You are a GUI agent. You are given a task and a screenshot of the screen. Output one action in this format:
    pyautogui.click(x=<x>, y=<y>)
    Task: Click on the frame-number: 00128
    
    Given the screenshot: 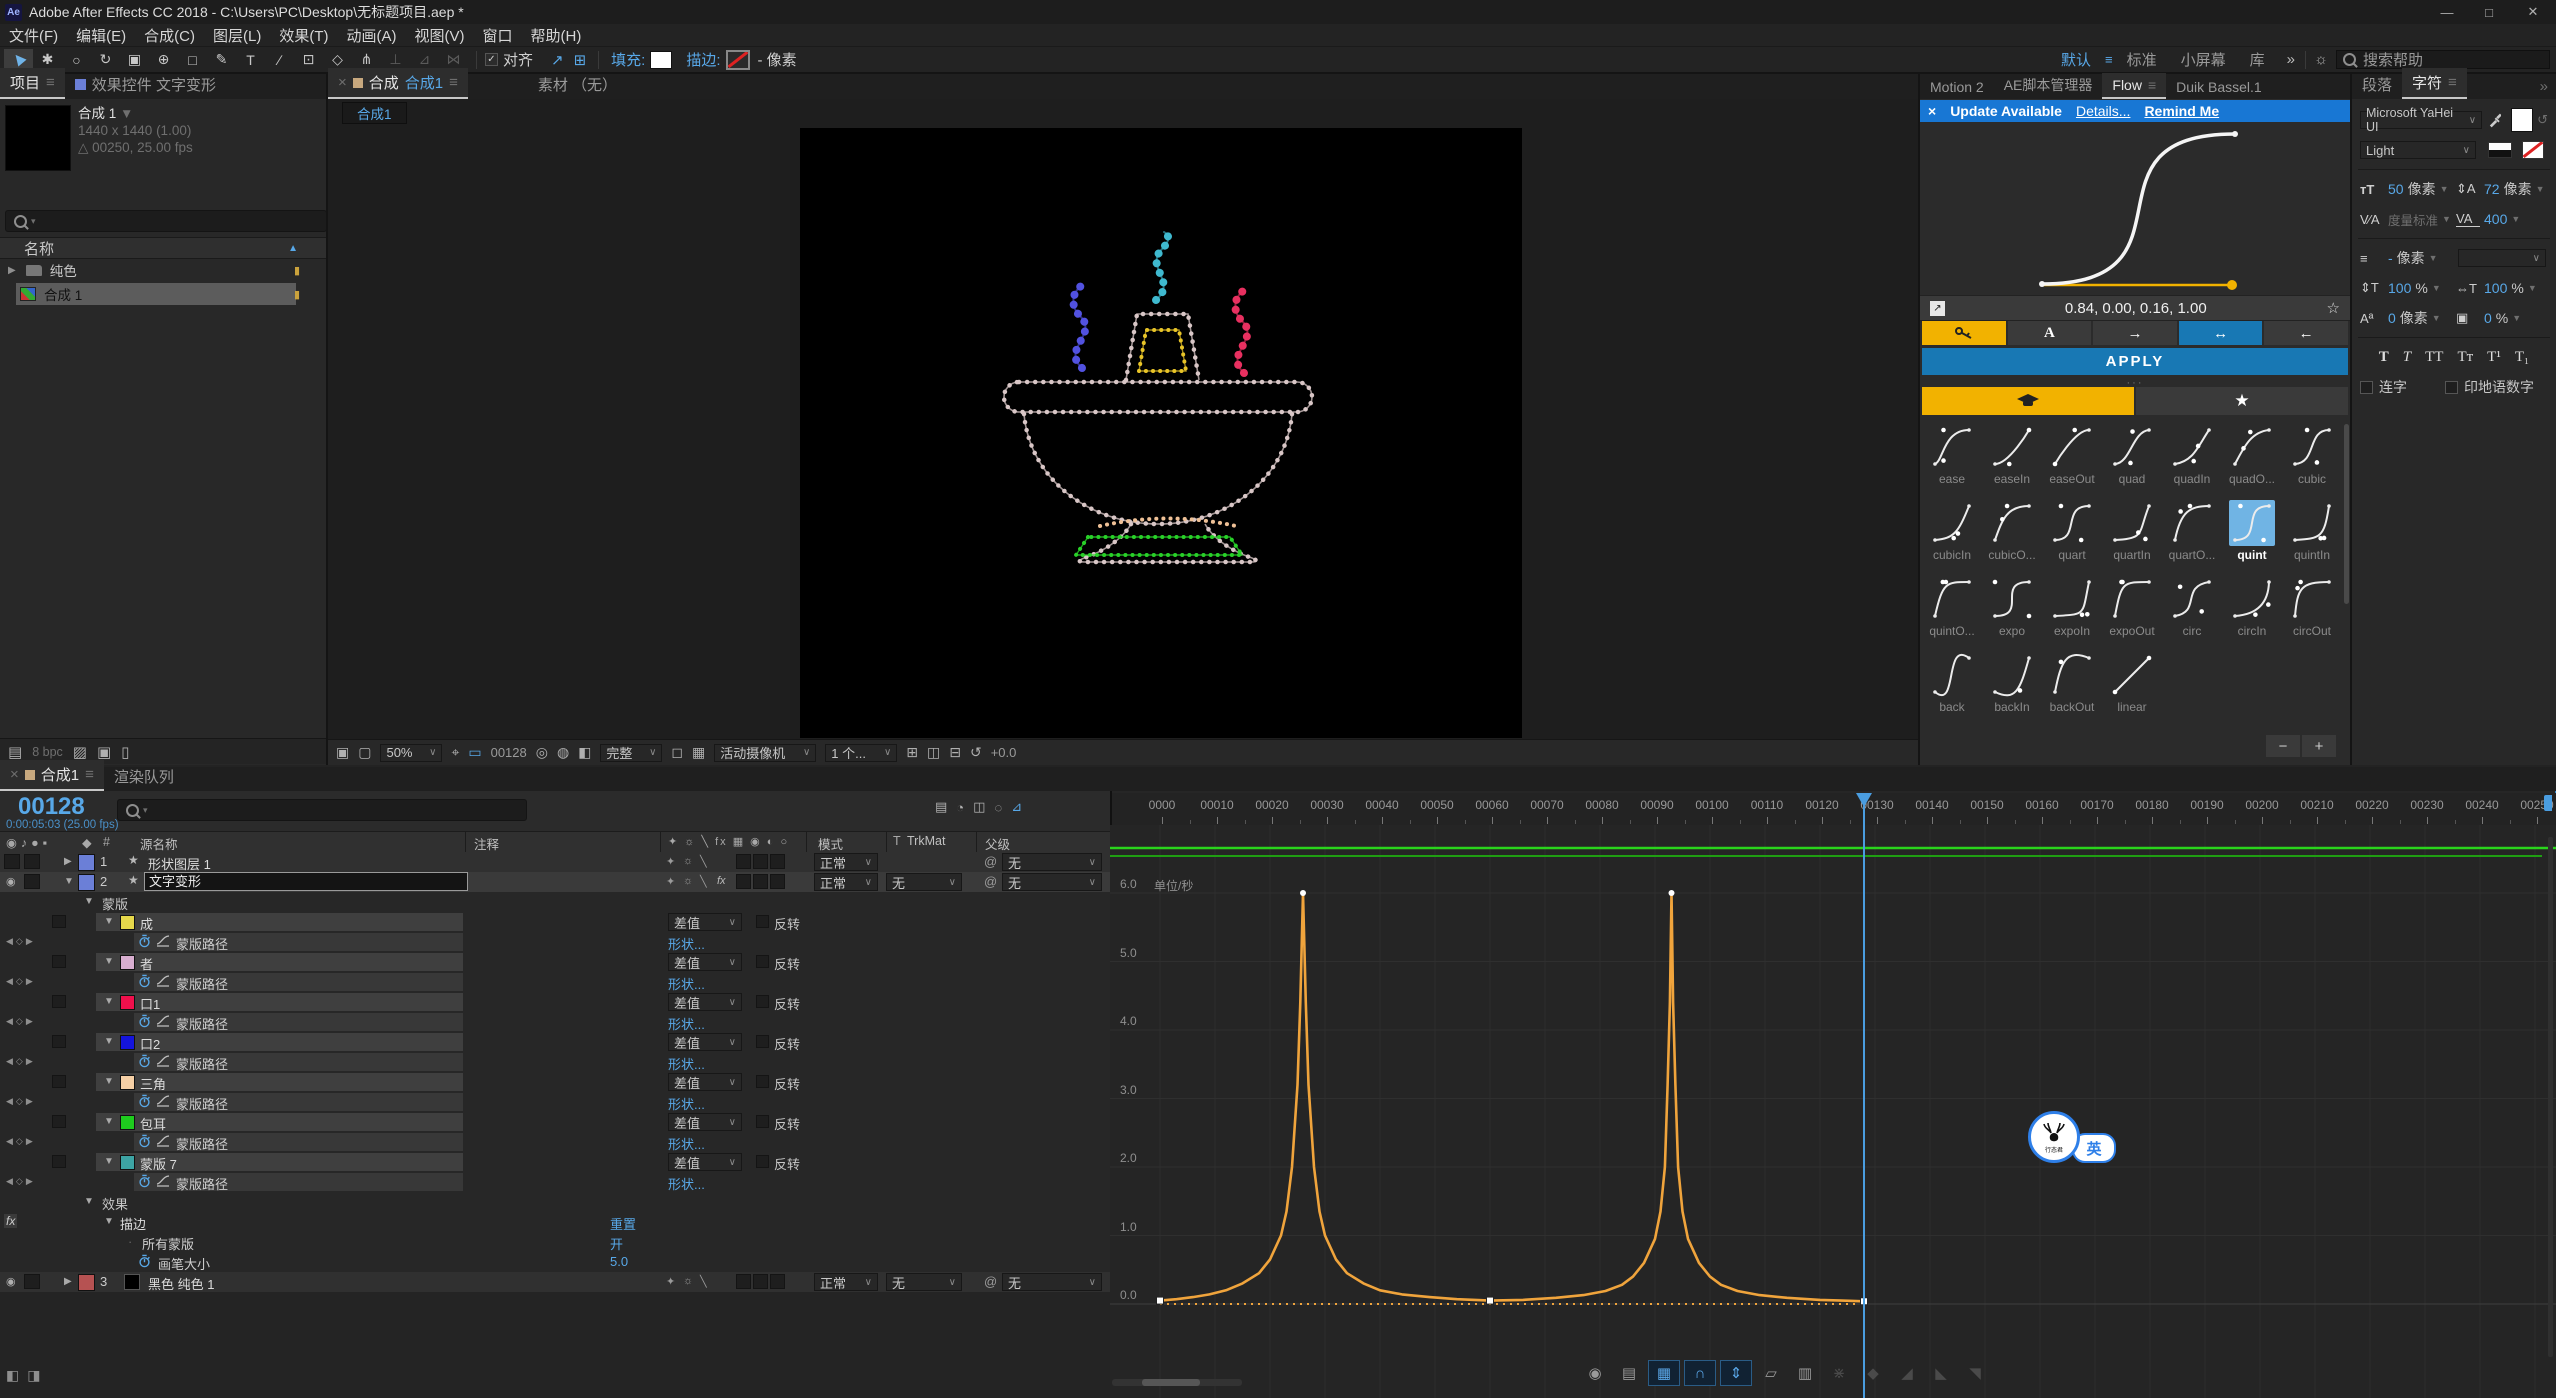 What is the action you would take?
    pyautogui.click(x=509, y=752)
    